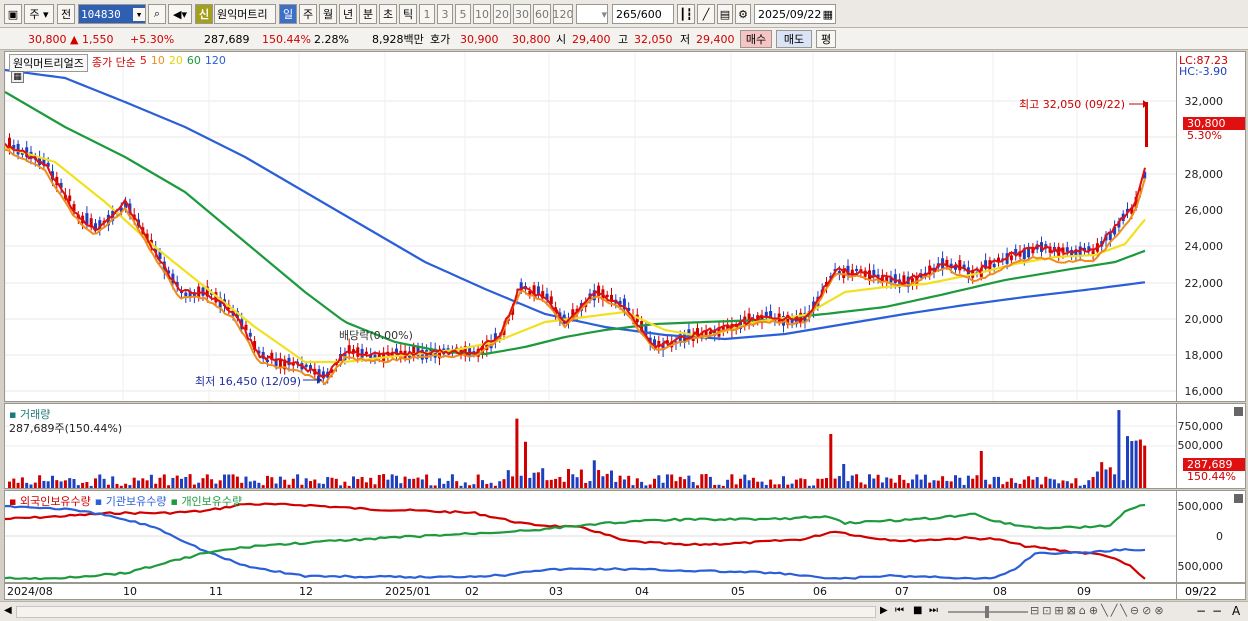 The image size is (1248, 621). I want to click on period-month-button: 월, so click(328, 14).